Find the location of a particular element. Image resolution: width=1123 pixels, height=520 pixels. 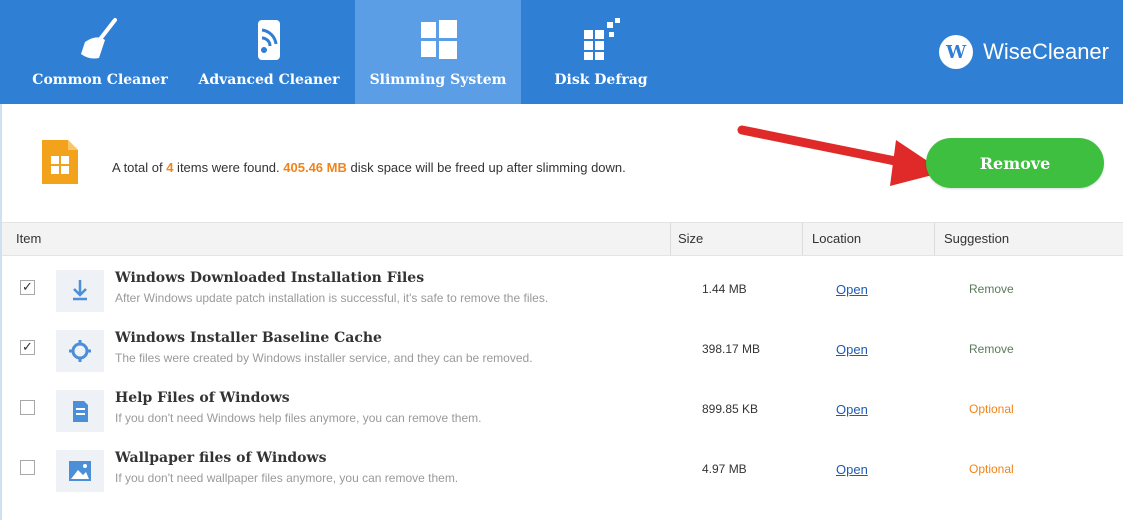

row-title: Windows Downloaded Installation Files is located at coordinates (270, 278).